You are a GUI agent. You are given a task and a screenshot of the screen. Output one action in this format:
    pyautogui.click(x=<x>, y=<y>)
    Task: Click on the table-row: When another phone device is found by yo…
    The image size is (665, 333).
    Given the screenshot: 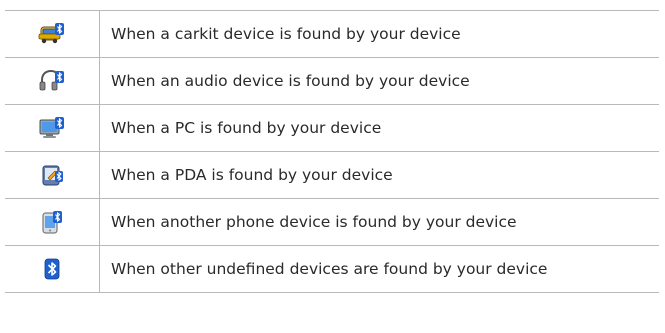 What is the action you would take?
    pyautogui.click(x=332, y=222)
    